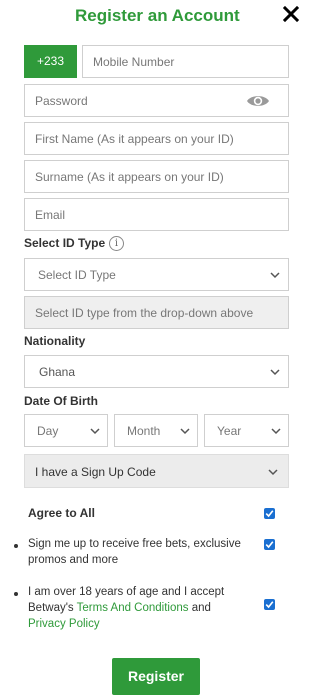  Describe the element at coordinates (292, 15) in the screenshot. I see `close-icon` at that location.